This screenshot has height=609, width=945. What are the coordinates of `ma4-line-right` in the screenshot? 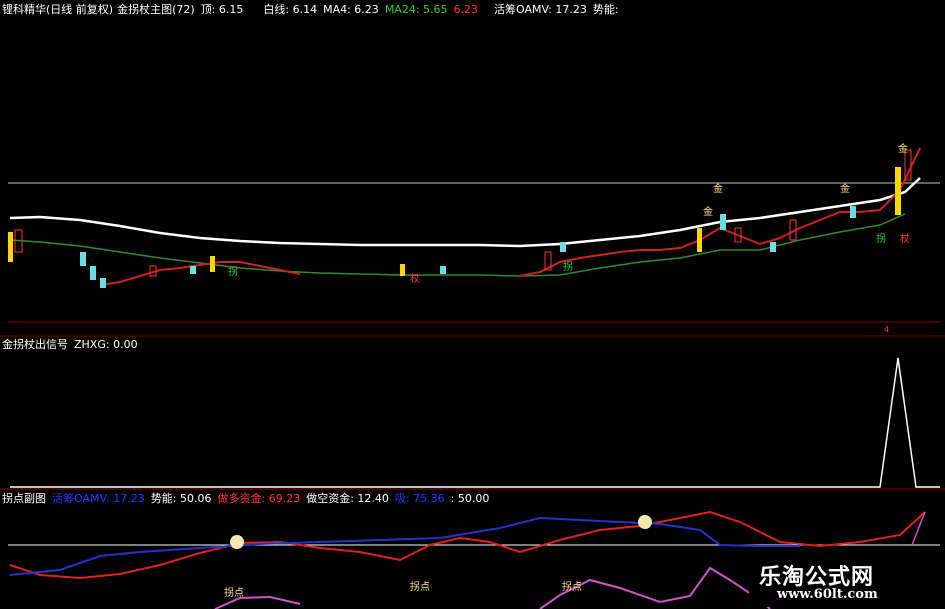 It's located at (720, 212).